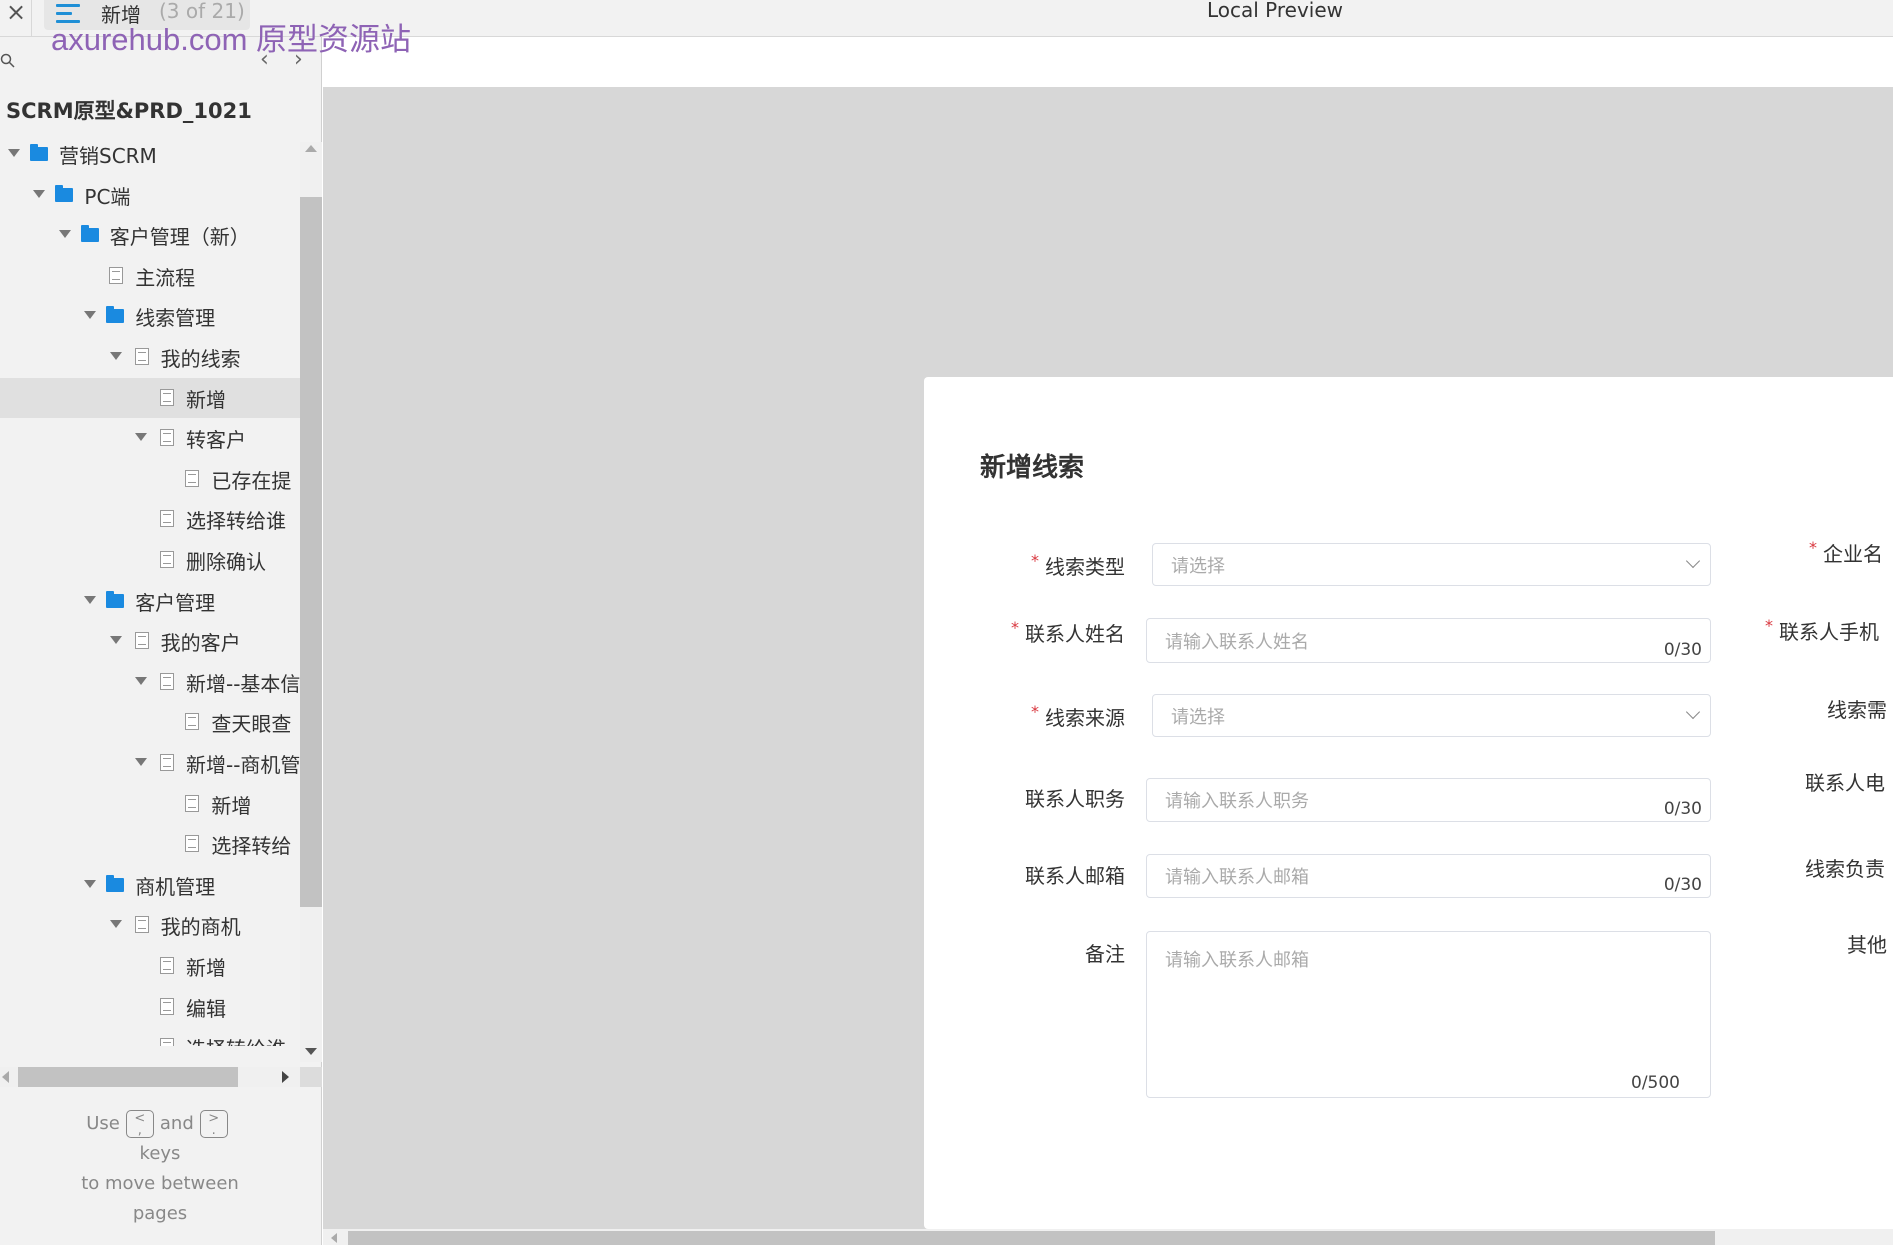 The height and width of the screenshot is (1245, 1893). I want to click on tree-item: 客户管理（新）, so click(150, 235).